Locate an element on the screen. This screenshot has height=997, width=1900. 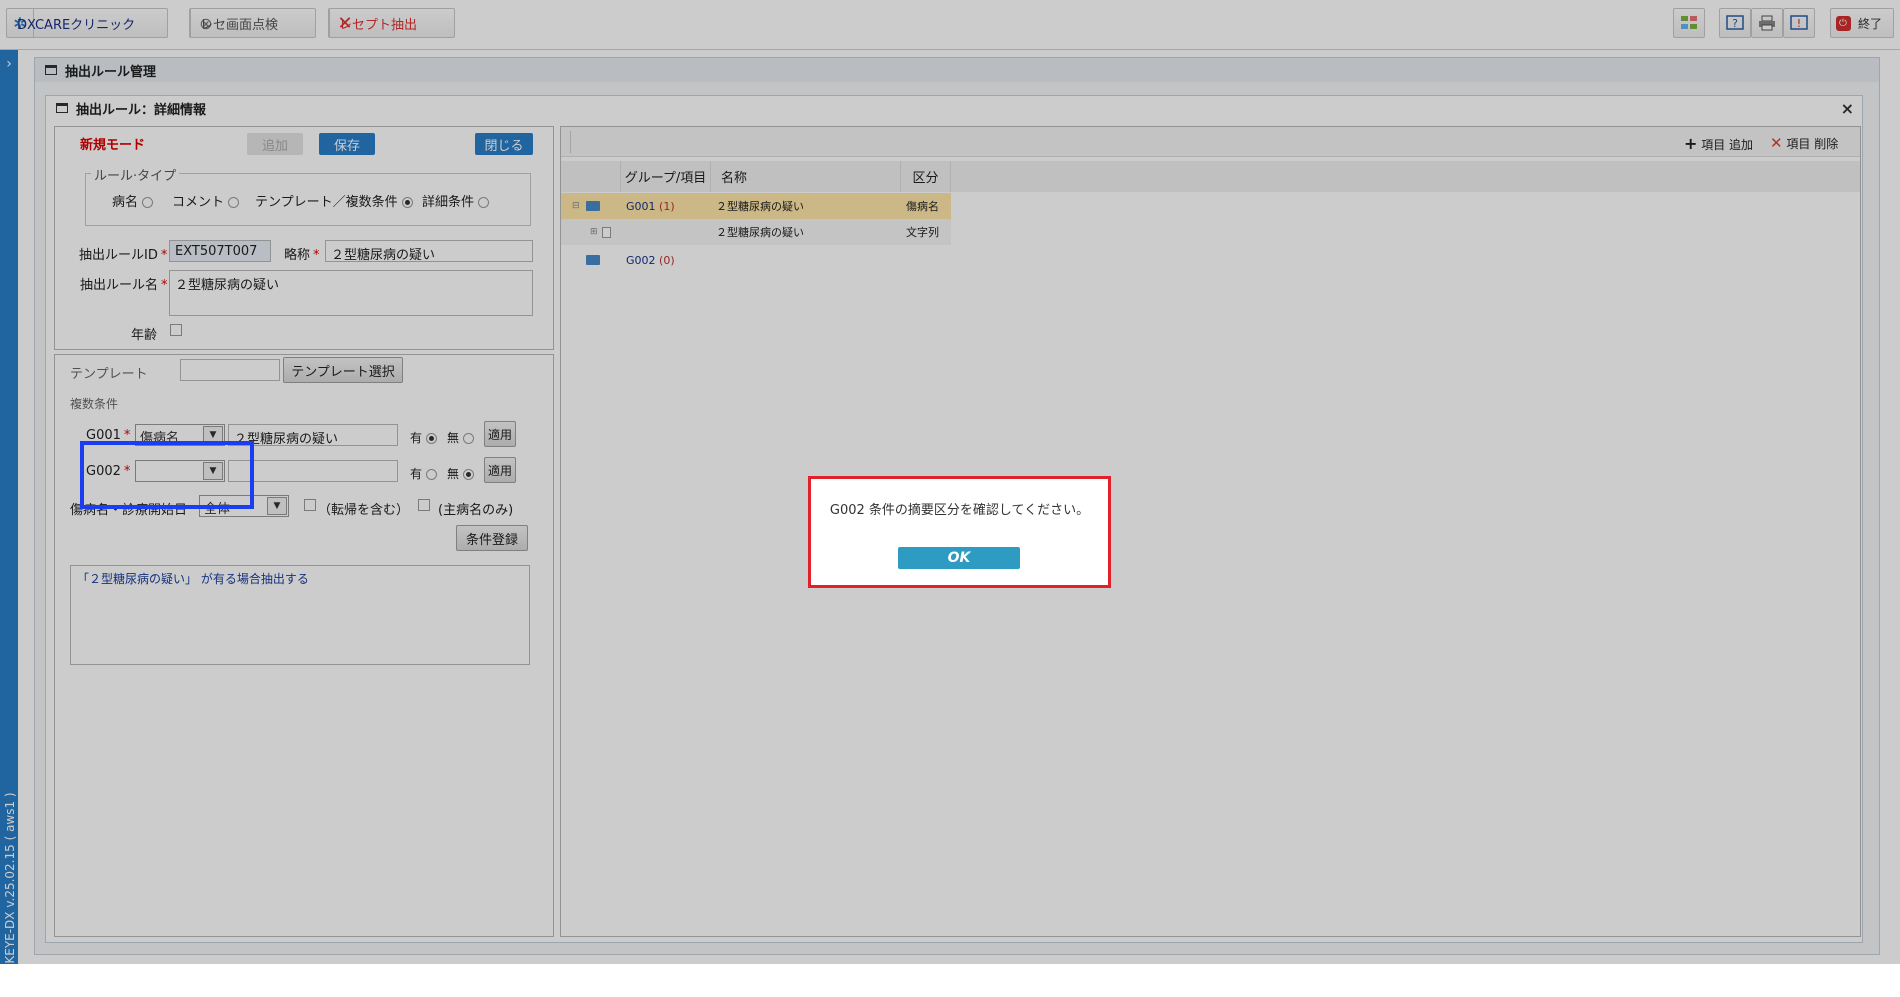
ok-button: OK is located at coordinates (959, 558).